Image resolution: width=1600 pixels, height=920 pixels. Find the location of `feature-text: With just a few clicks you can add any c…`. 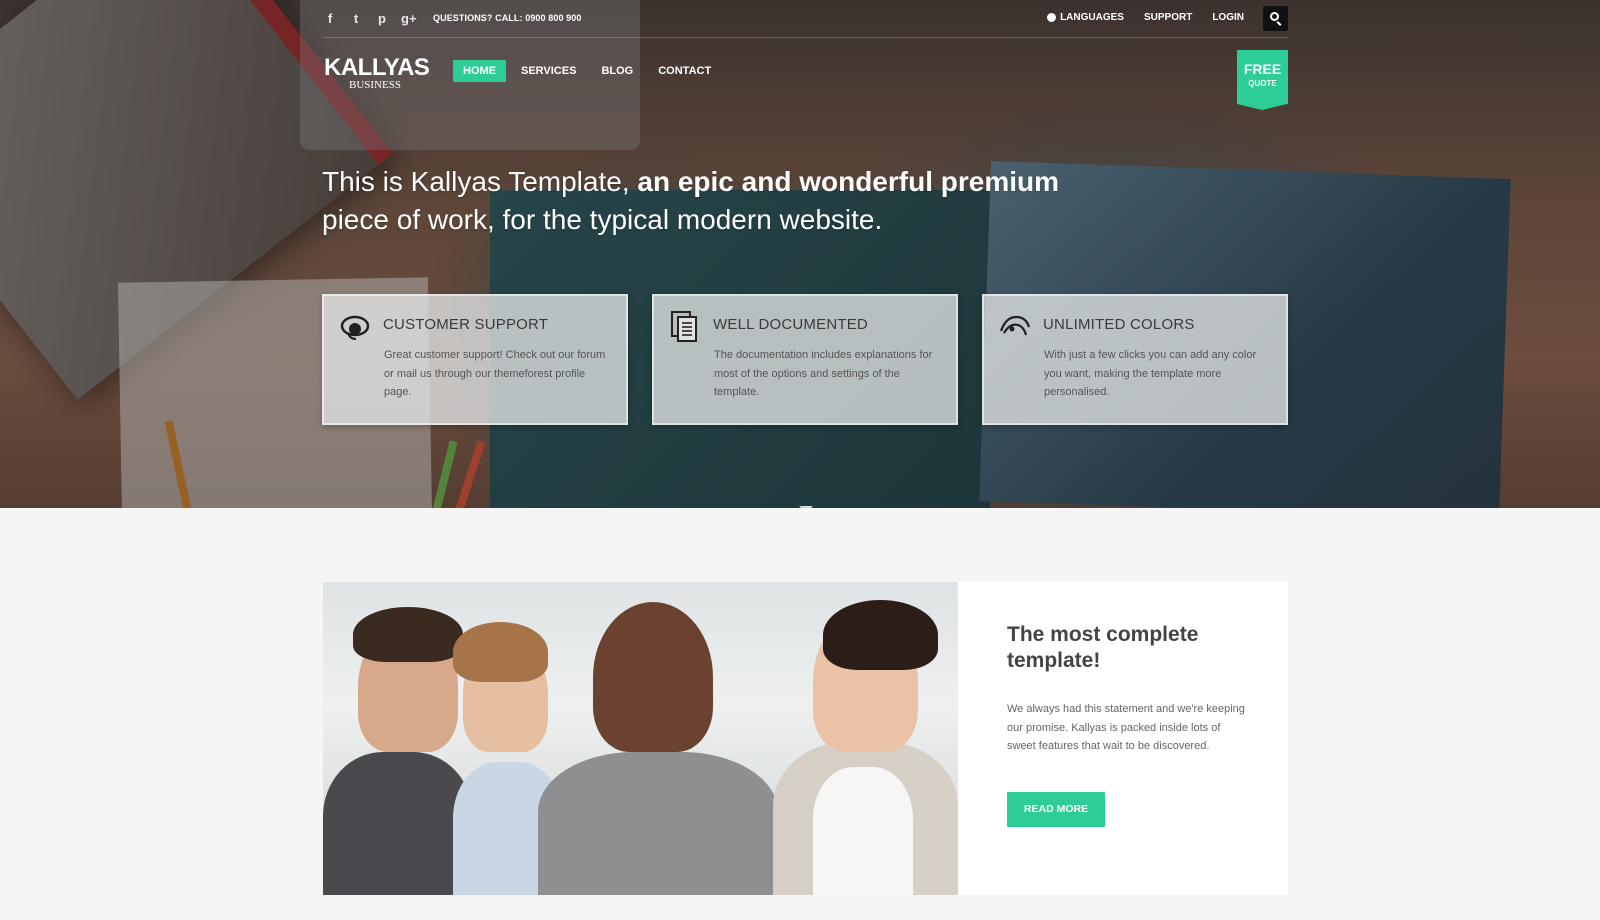

feature-text: With just a few clicks you can add any c… is located at coordinates (1150, 373).